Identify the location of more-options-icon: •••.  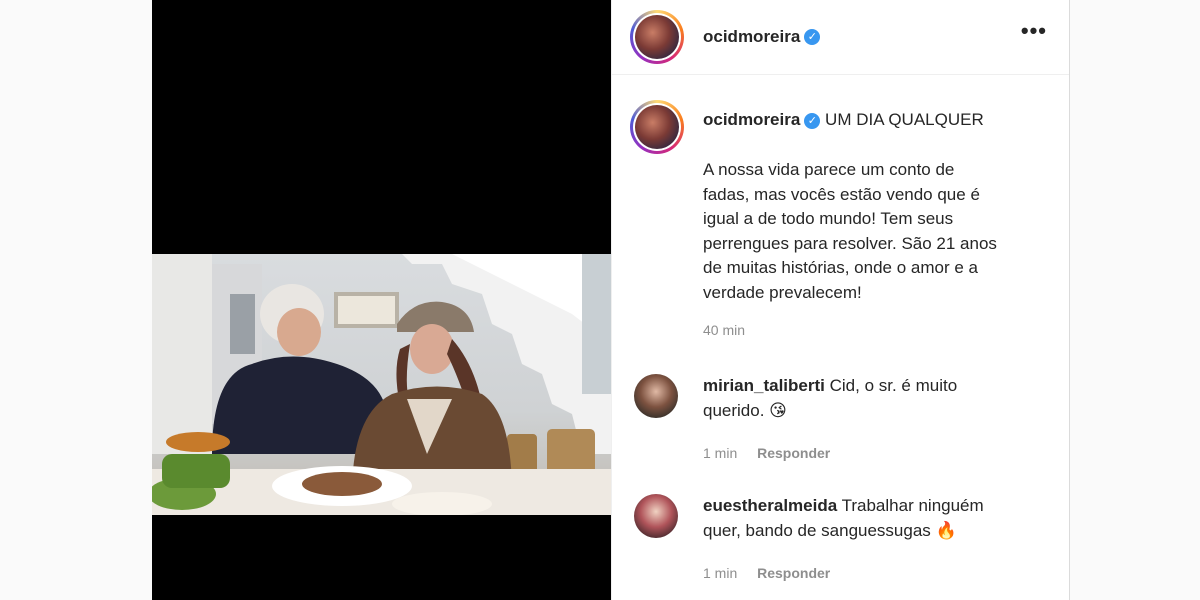
(1034, 31).